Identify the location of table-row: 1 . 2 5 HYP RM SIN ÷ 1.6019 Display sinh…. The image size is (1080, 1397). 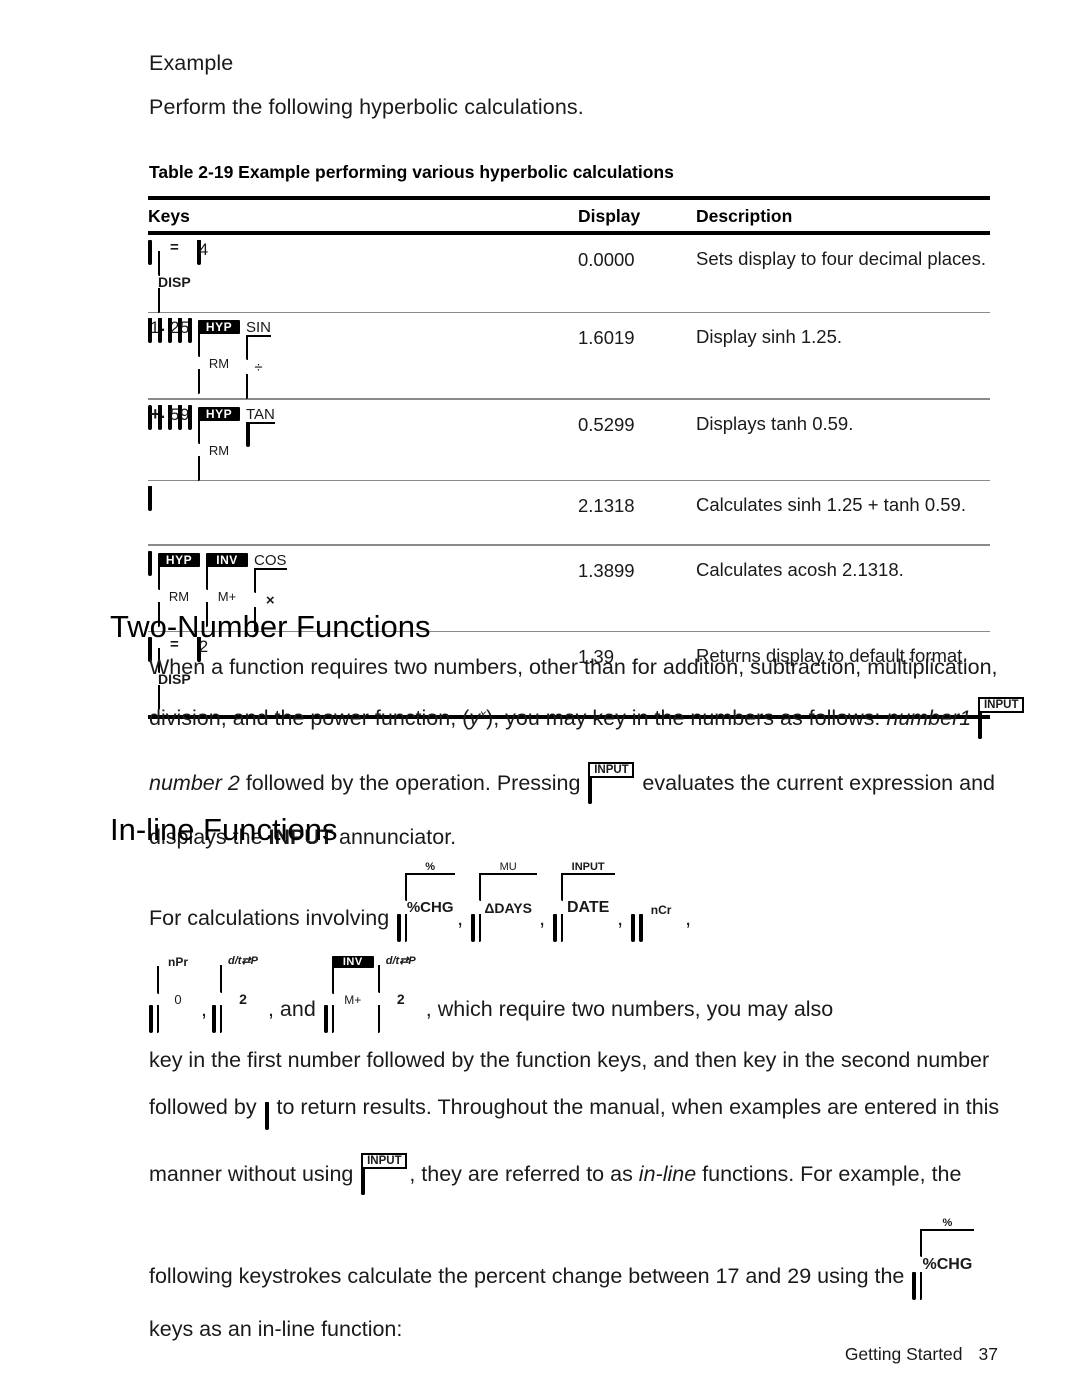
(569, 356).